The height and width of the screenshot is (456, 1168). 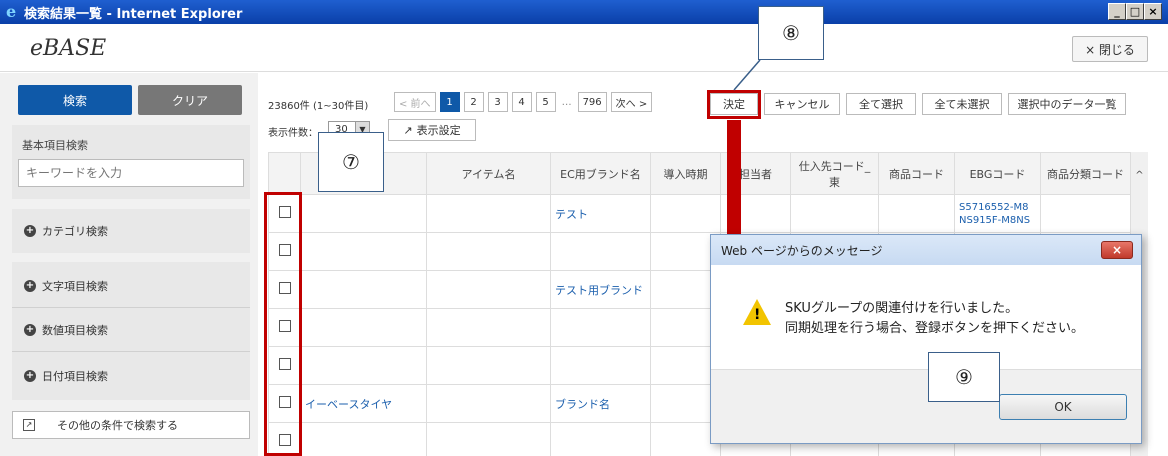 What do you see at coordinates (926, 250) in the screenshot?
I see `dialog-titlebar: Web ページからのメッセージ ×` at bounding box center [926, 250].